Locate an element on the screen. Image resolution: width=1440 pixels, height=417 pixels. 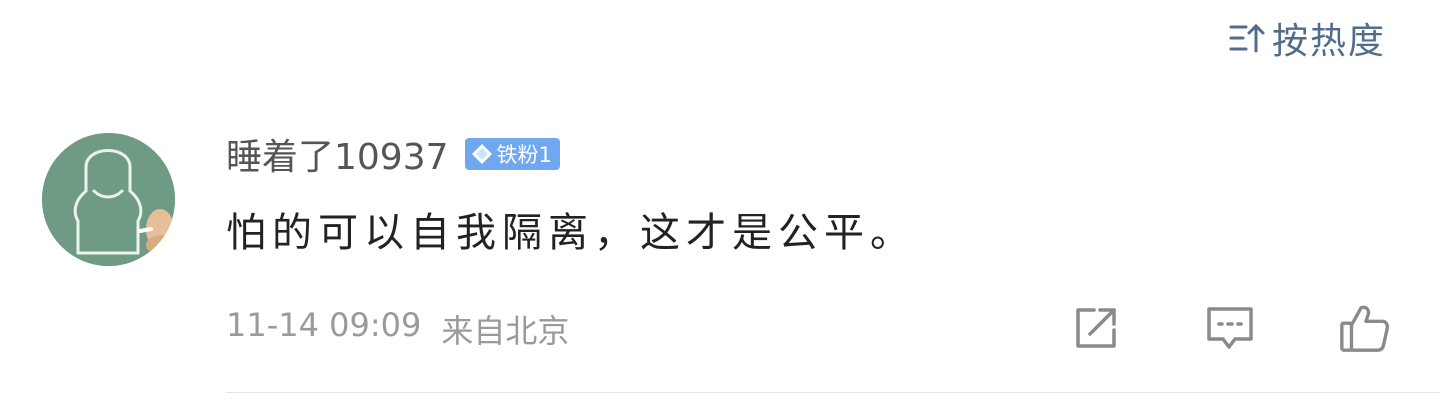
sort-label: 按热度 is located at coordinates (1328, 41).